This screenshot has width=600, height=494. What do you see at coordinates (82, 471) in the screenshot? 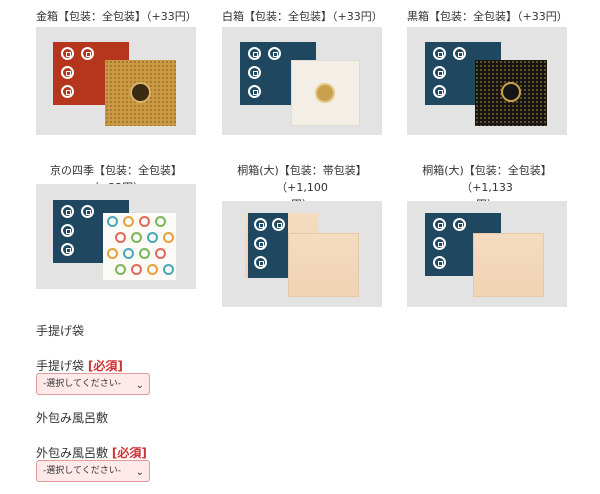
I see `wrap-select-value: -選択してください-` at bounding box center [82, 471].